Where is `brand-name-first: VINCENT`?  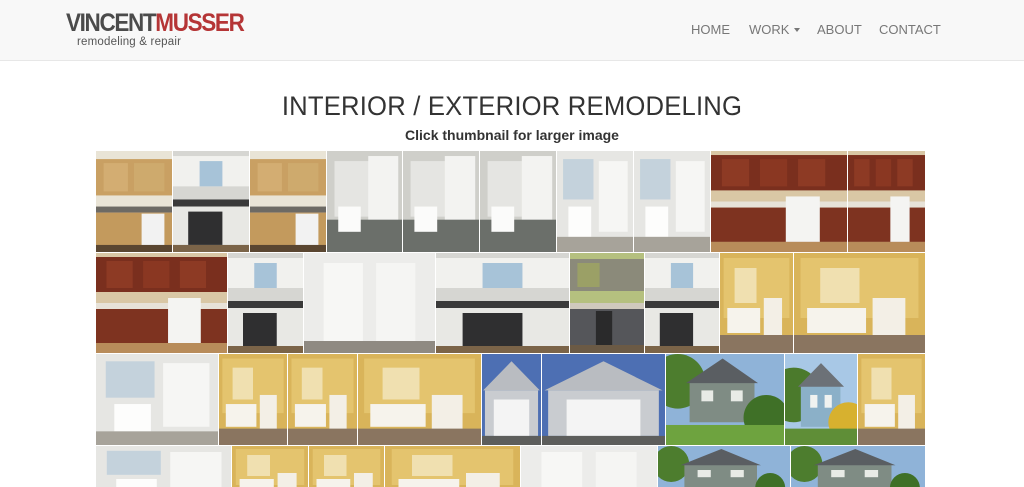 brand-name-first: VINCENT is located at coordinates (111, 23).